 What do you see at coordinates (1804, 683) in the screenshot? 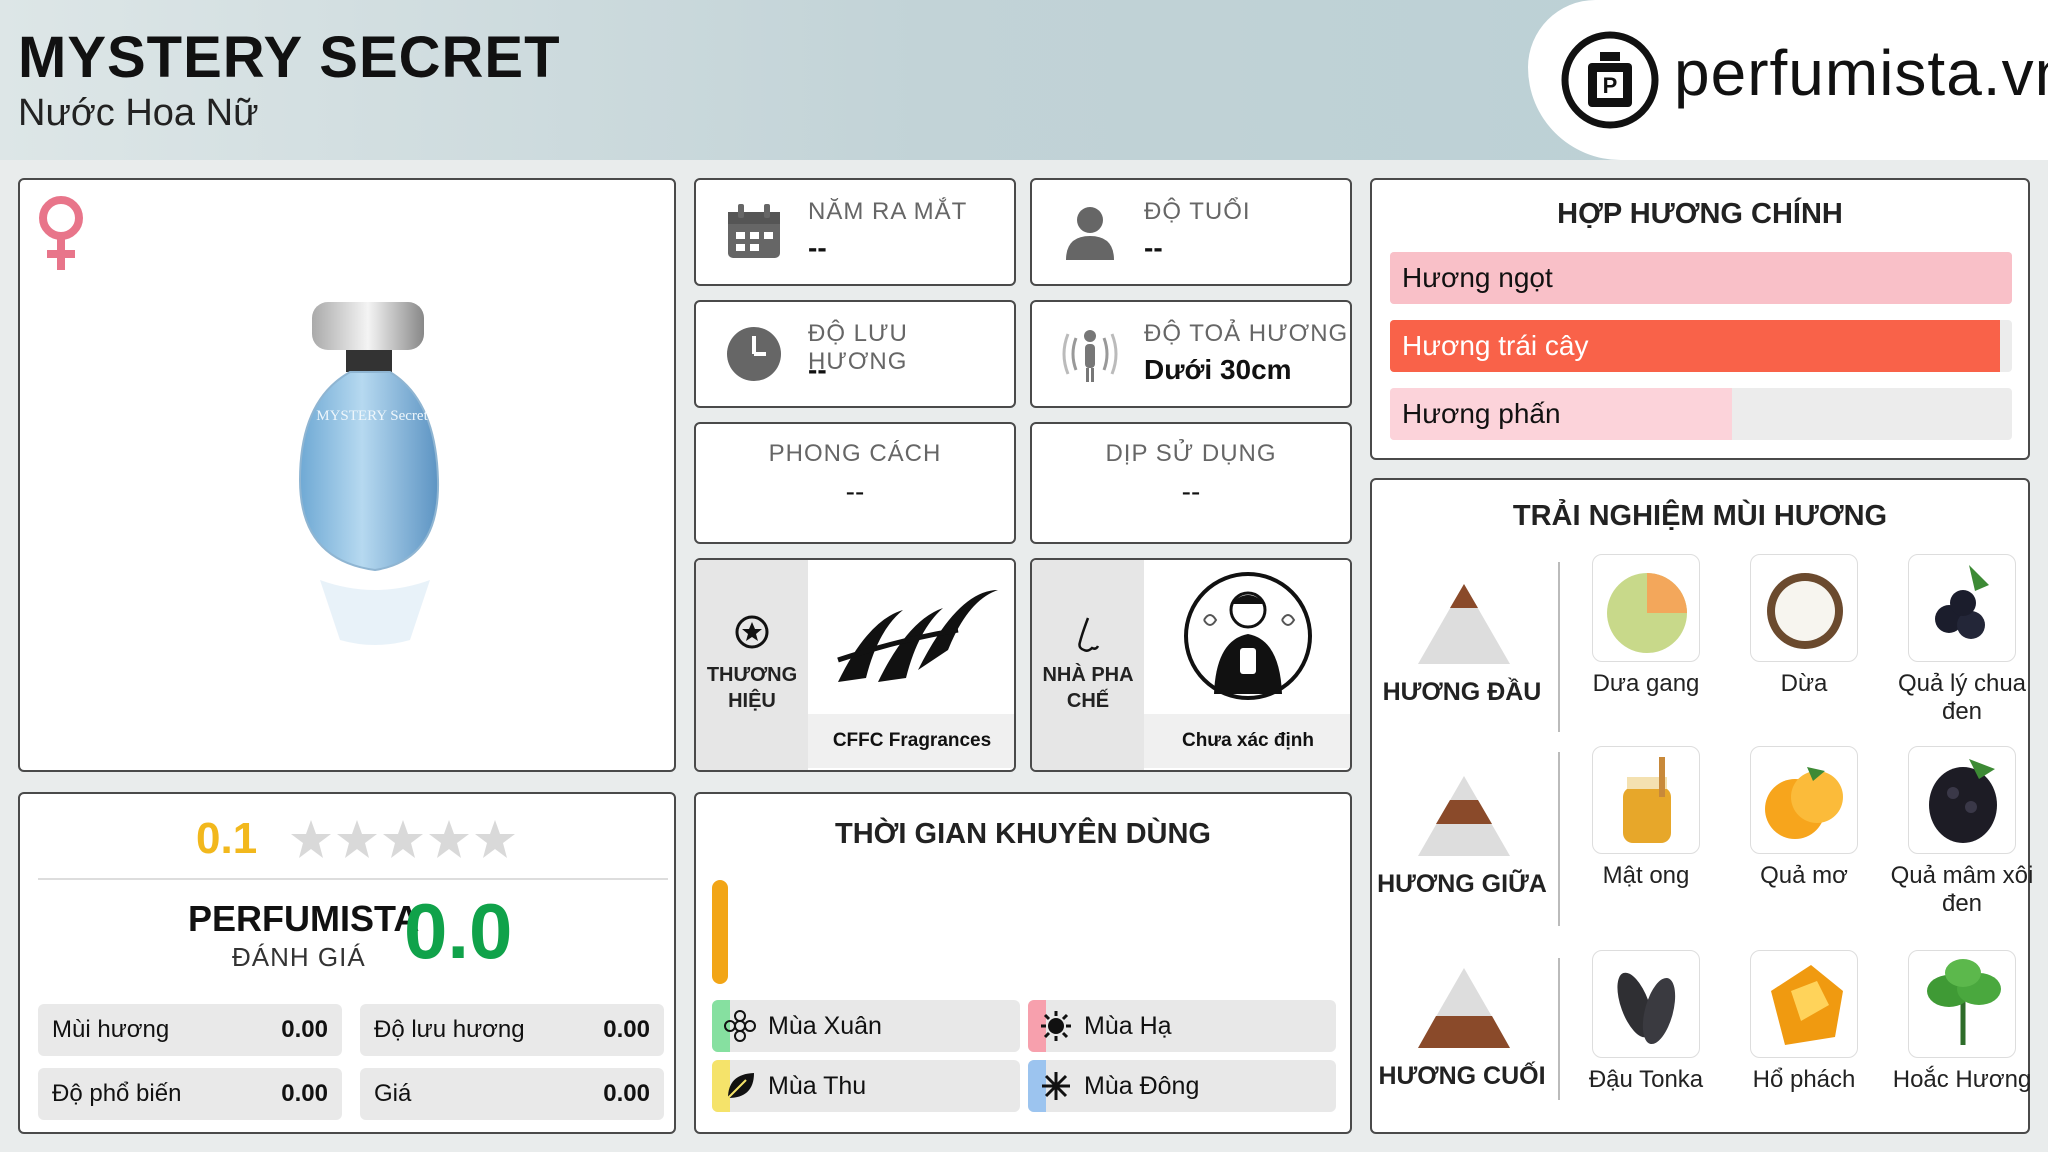
I see `note-name: Dừa` at bounding box center [1804, 683].